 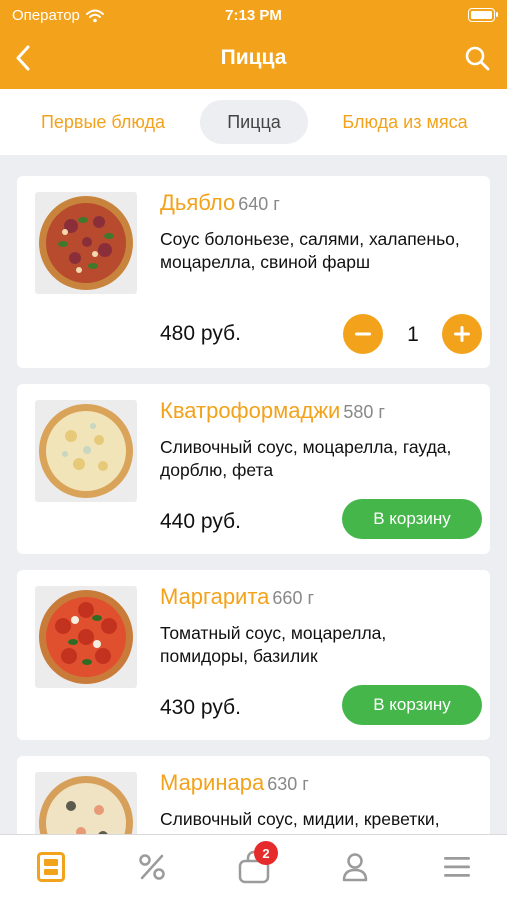 I want to click on product-name: Маринара 630 г, so click(x=234, y=783).